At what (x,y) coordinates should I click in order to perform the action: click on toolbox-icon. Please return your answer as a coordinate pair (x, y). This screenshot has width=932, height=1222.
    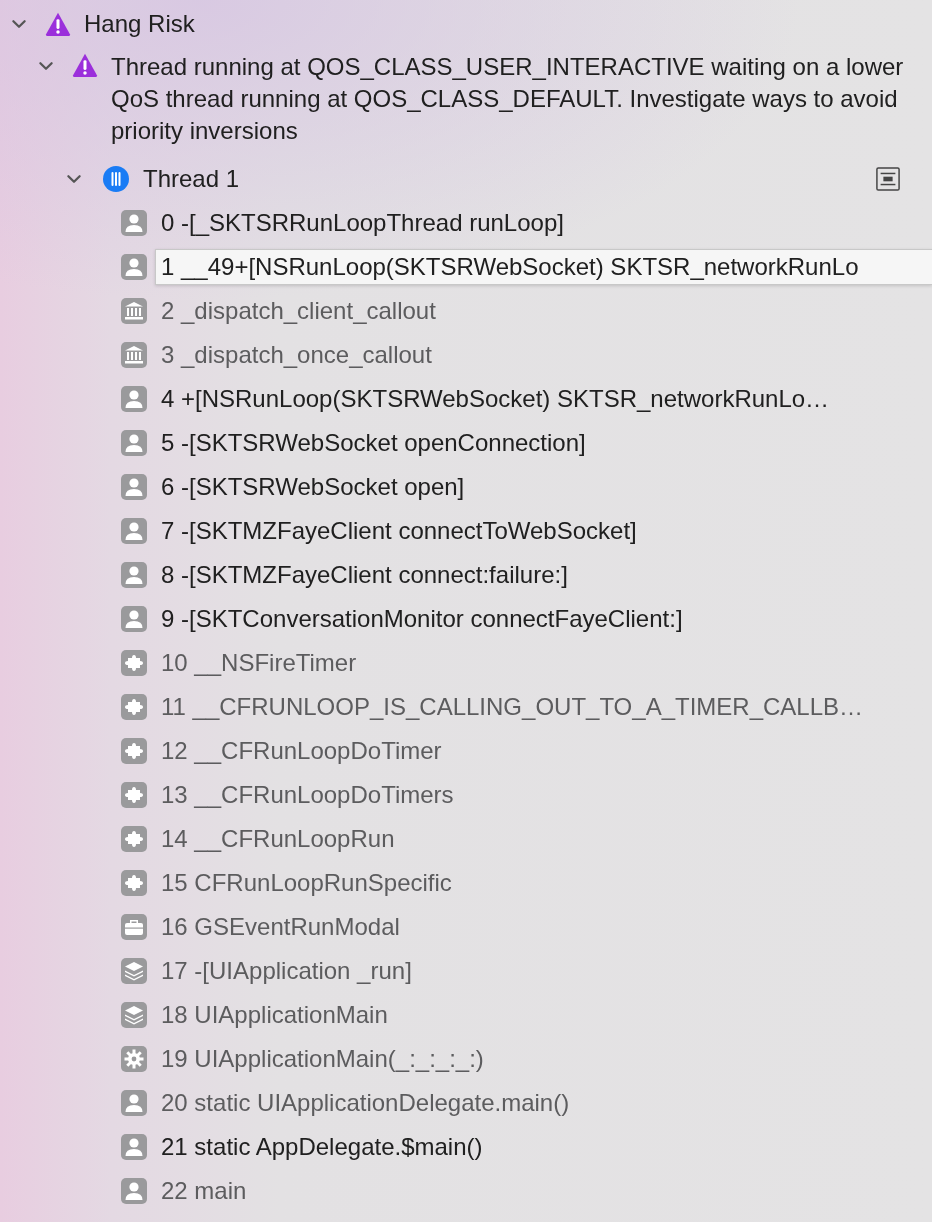
    Looking at the image, I should click on (134, 927).